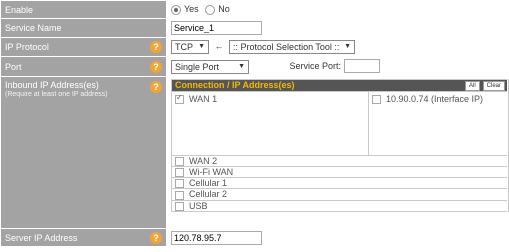 The width and height of the screenshot is (509, 252). What do you see at coordinates (179, 173) in the screenshot?
I see `wifi-wan-checkbox` at bounding box center [179, 173].